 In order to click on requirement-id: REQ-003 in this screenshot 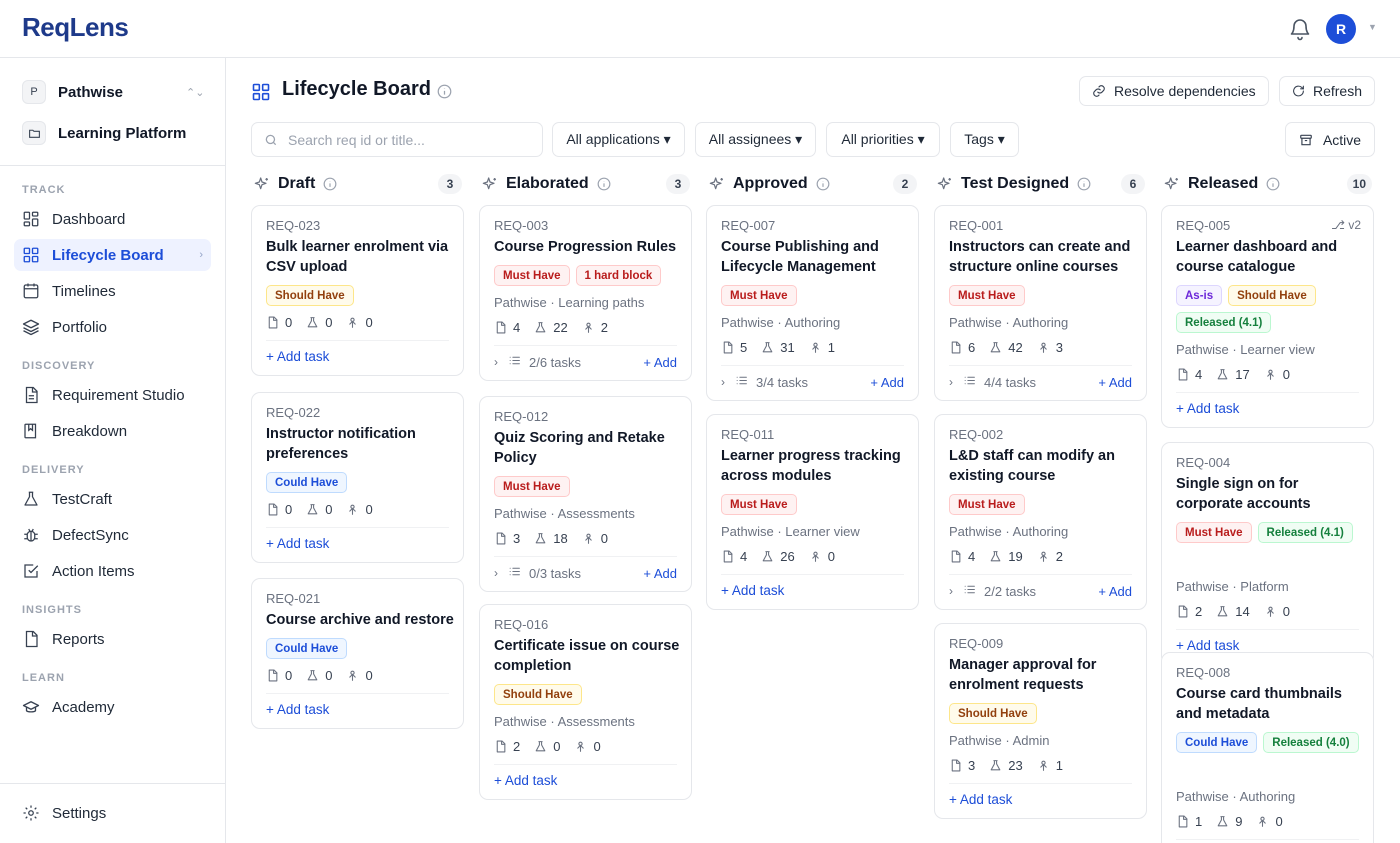, I will do `click(521, 225)`.